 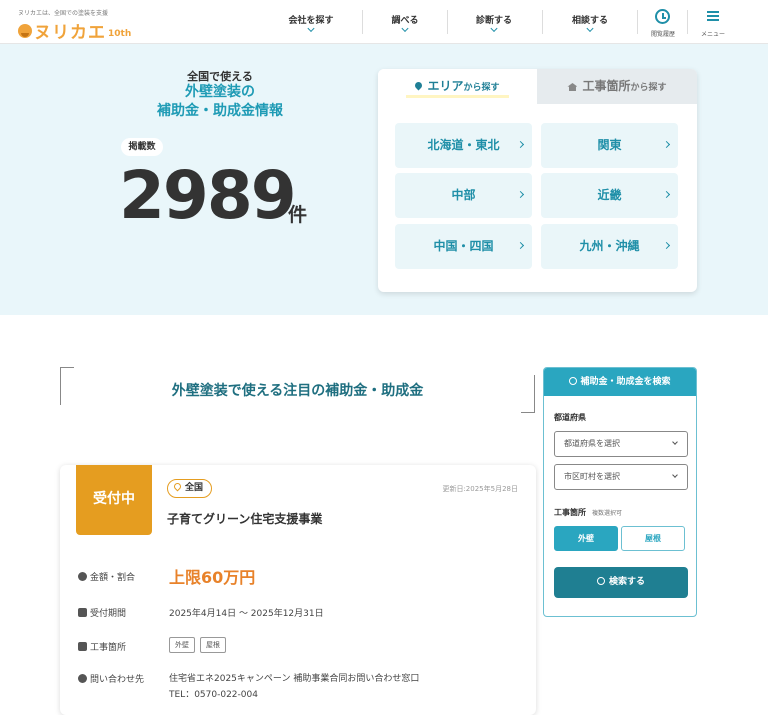 I want to click on hamburger-icon, so click(x=713, y=16).